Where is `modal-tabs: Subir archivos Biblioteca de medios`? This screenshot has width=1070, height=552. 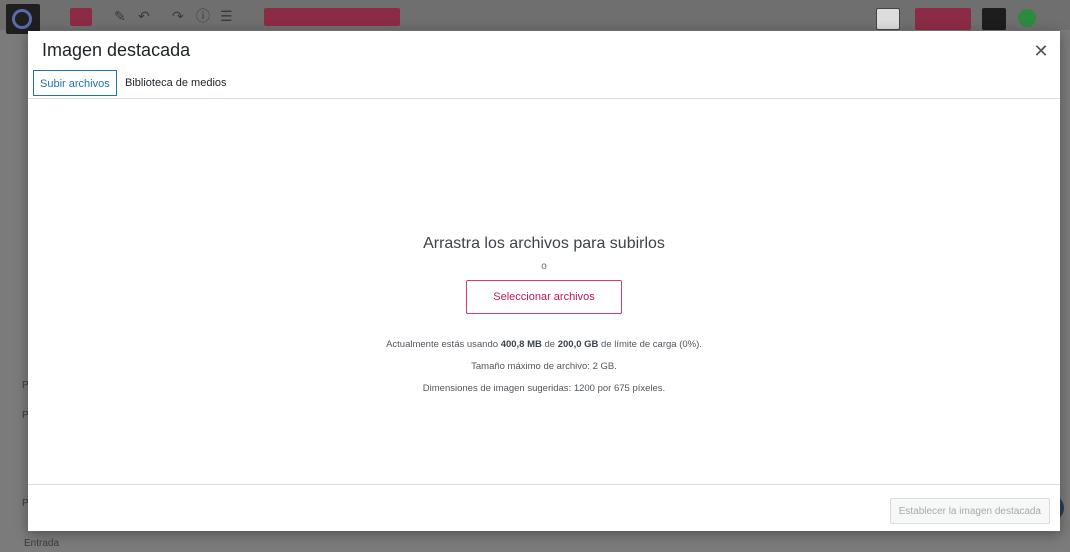
modal-tabs: Subir archivos Biblioteca de medios is located at coordinates (544, 83).